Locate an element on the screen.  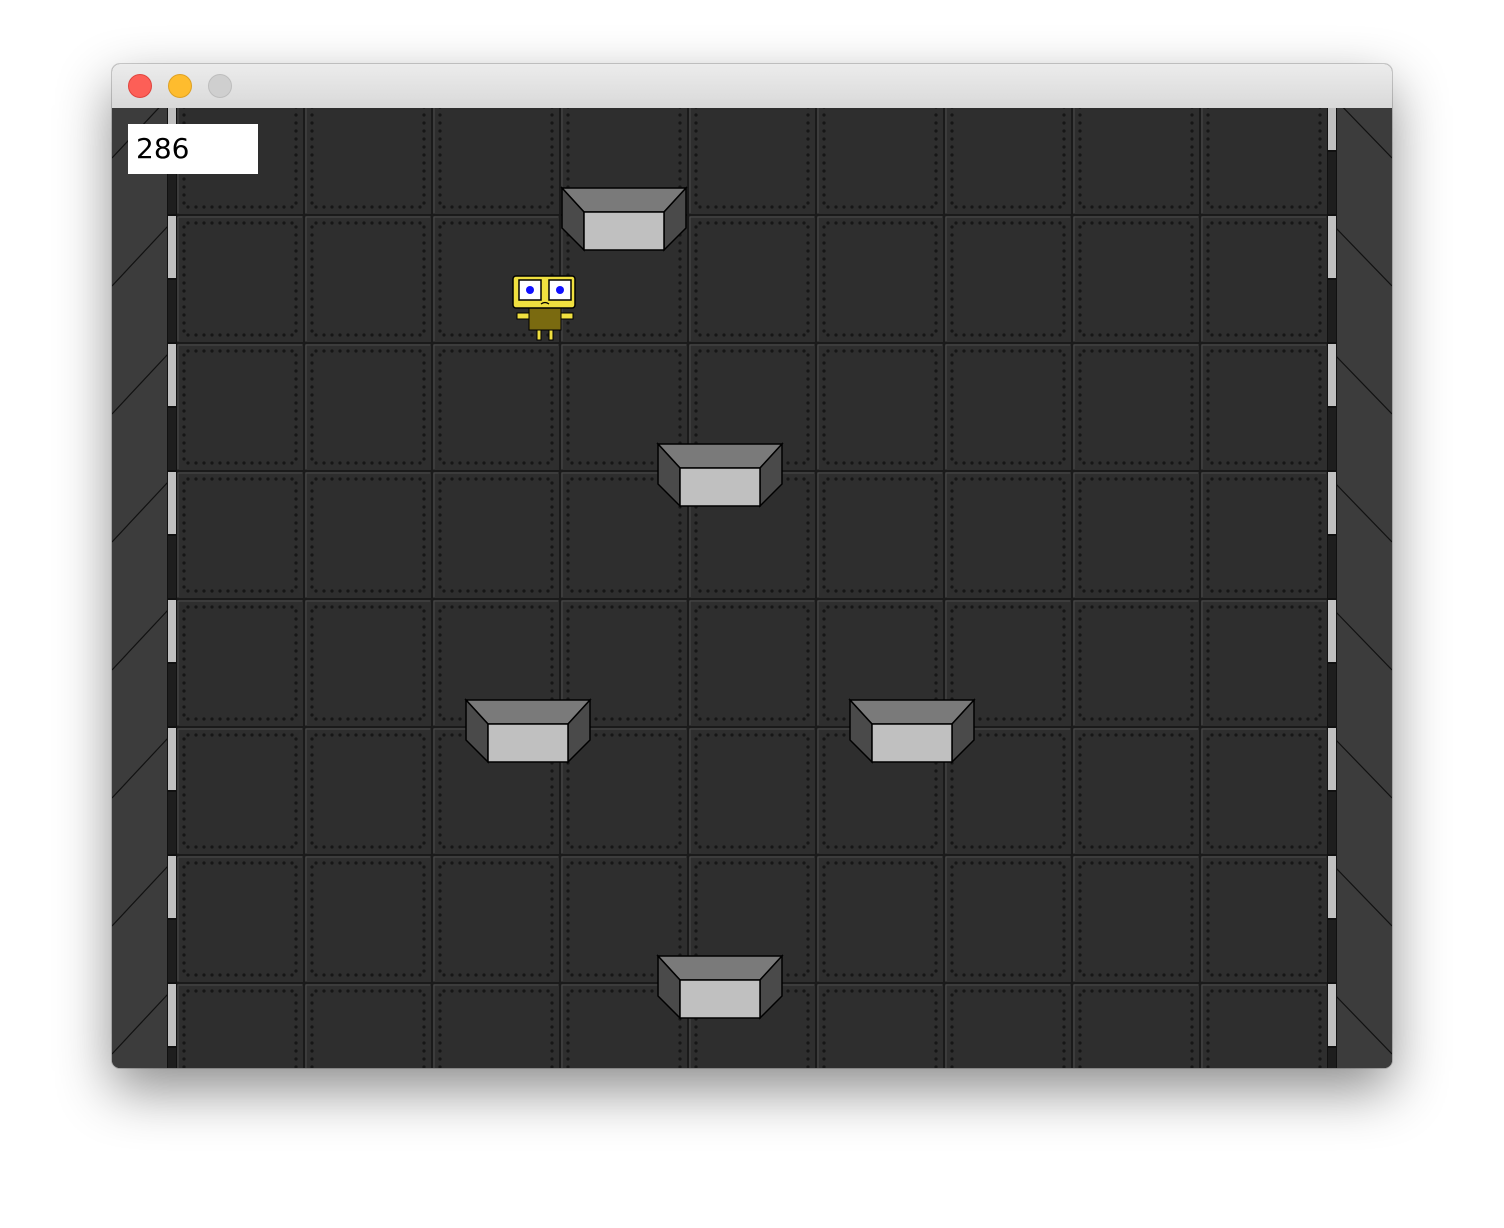
left-wall is located at coordinates (144, 588).